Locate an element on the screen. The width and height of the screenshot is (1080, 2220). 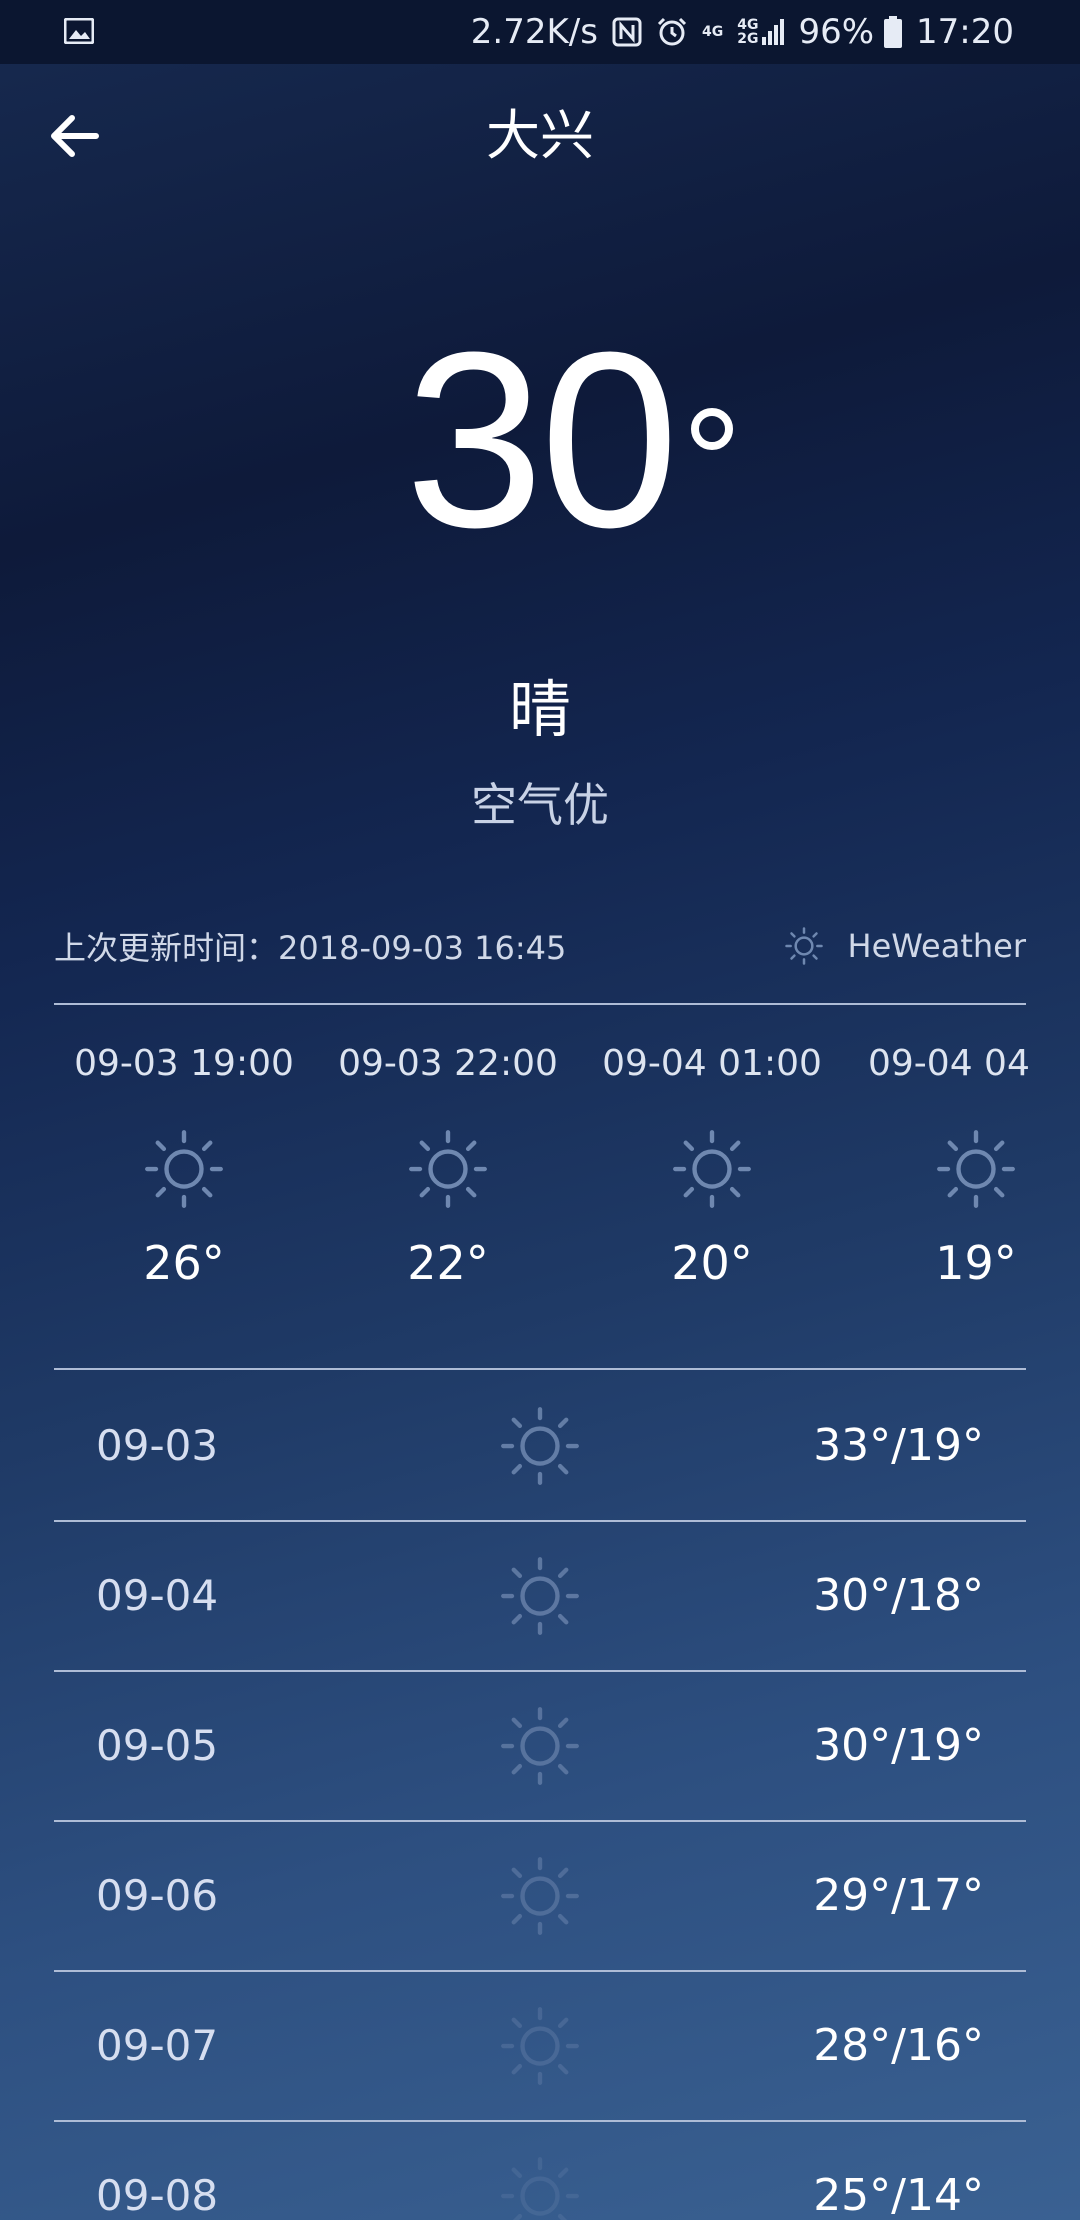
hourly-time: 09-04 04 is located at coordinates (949, 1063).